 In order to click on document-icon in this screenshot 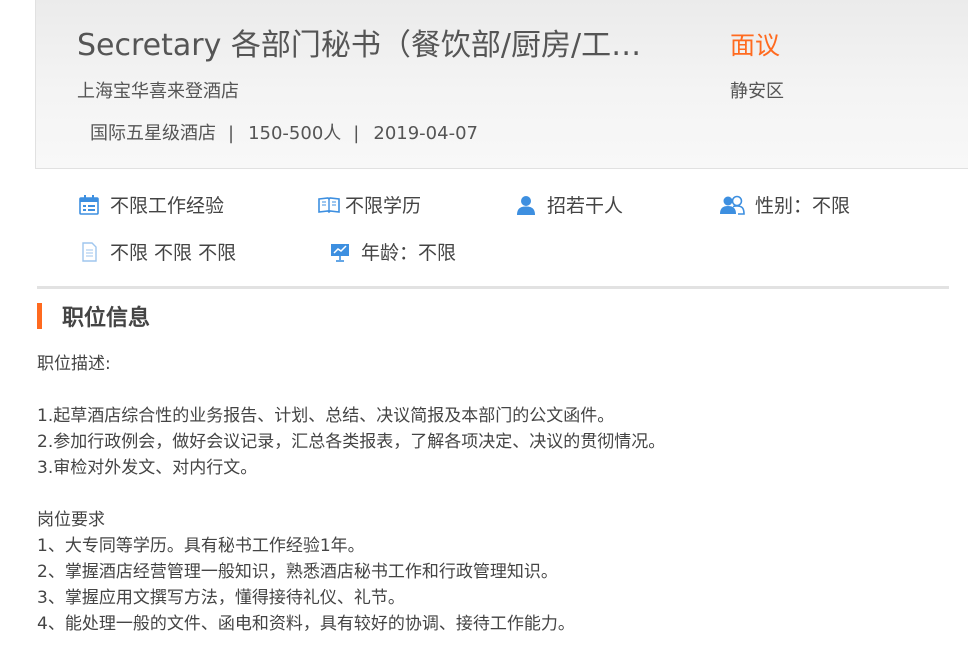, I will do `click(89, 252)`.